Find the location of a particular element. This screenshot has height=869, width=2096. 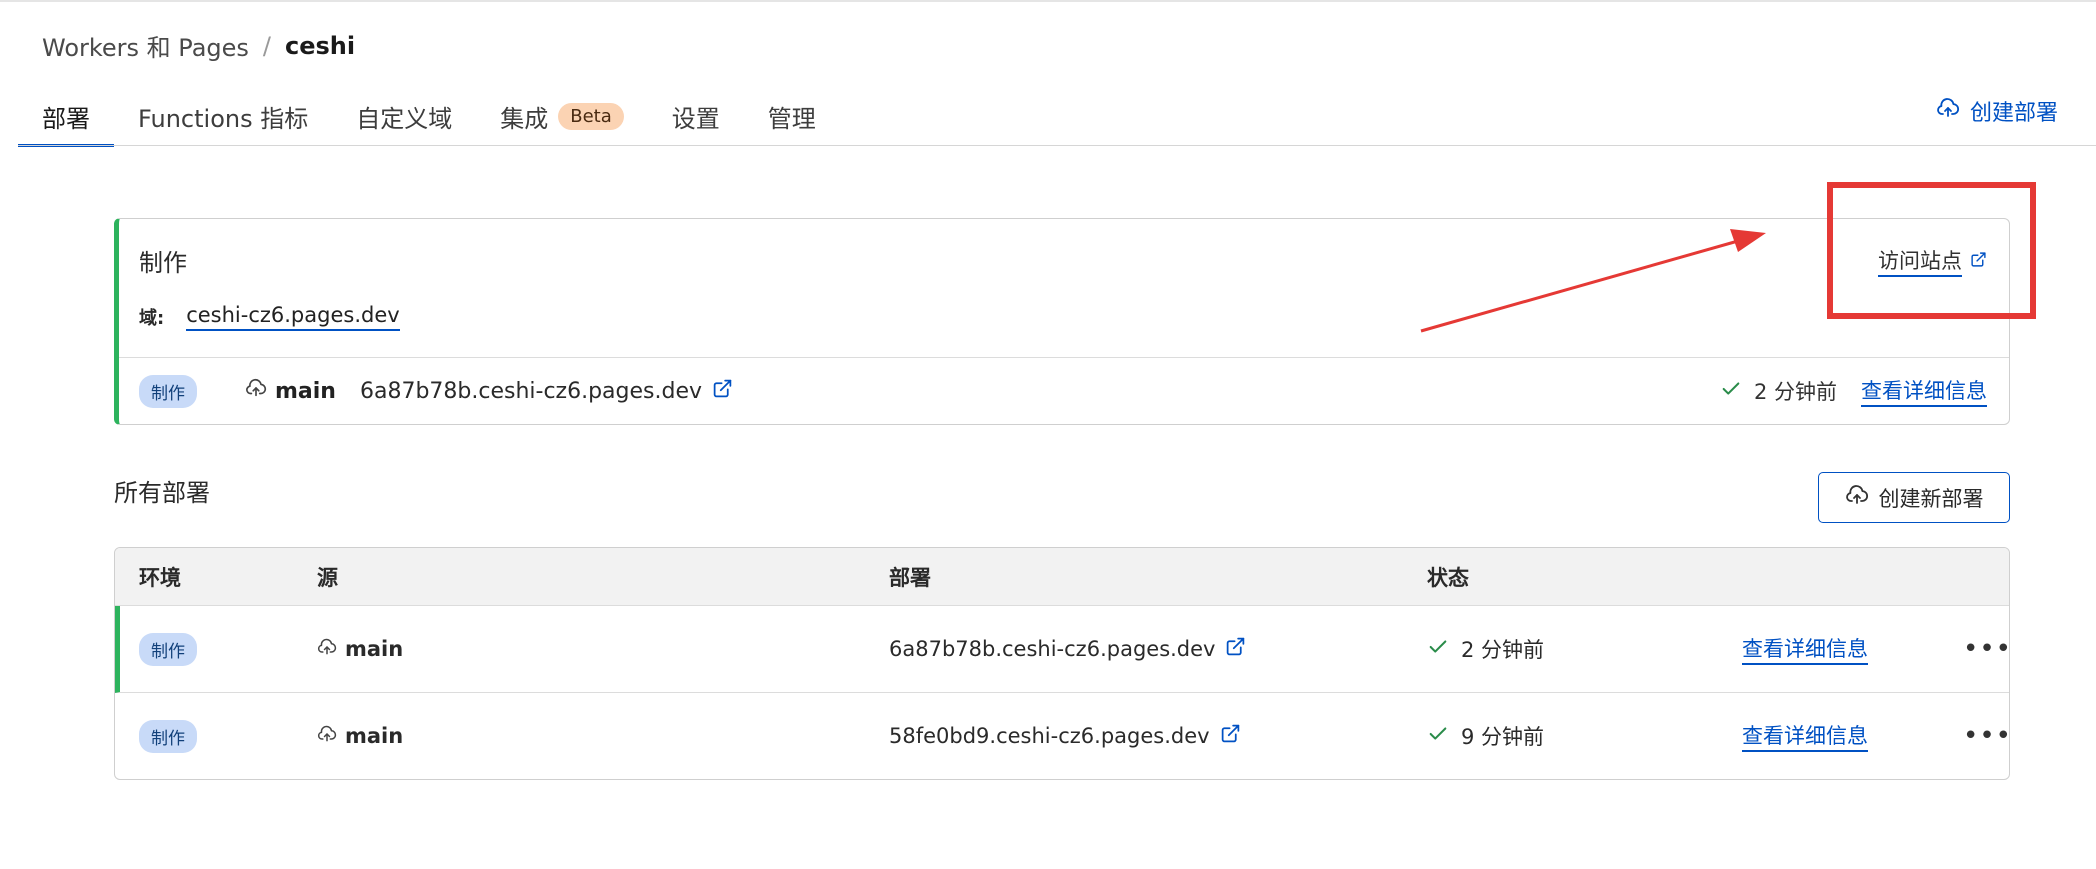

header-divider is located at coordinates (1057, 145).